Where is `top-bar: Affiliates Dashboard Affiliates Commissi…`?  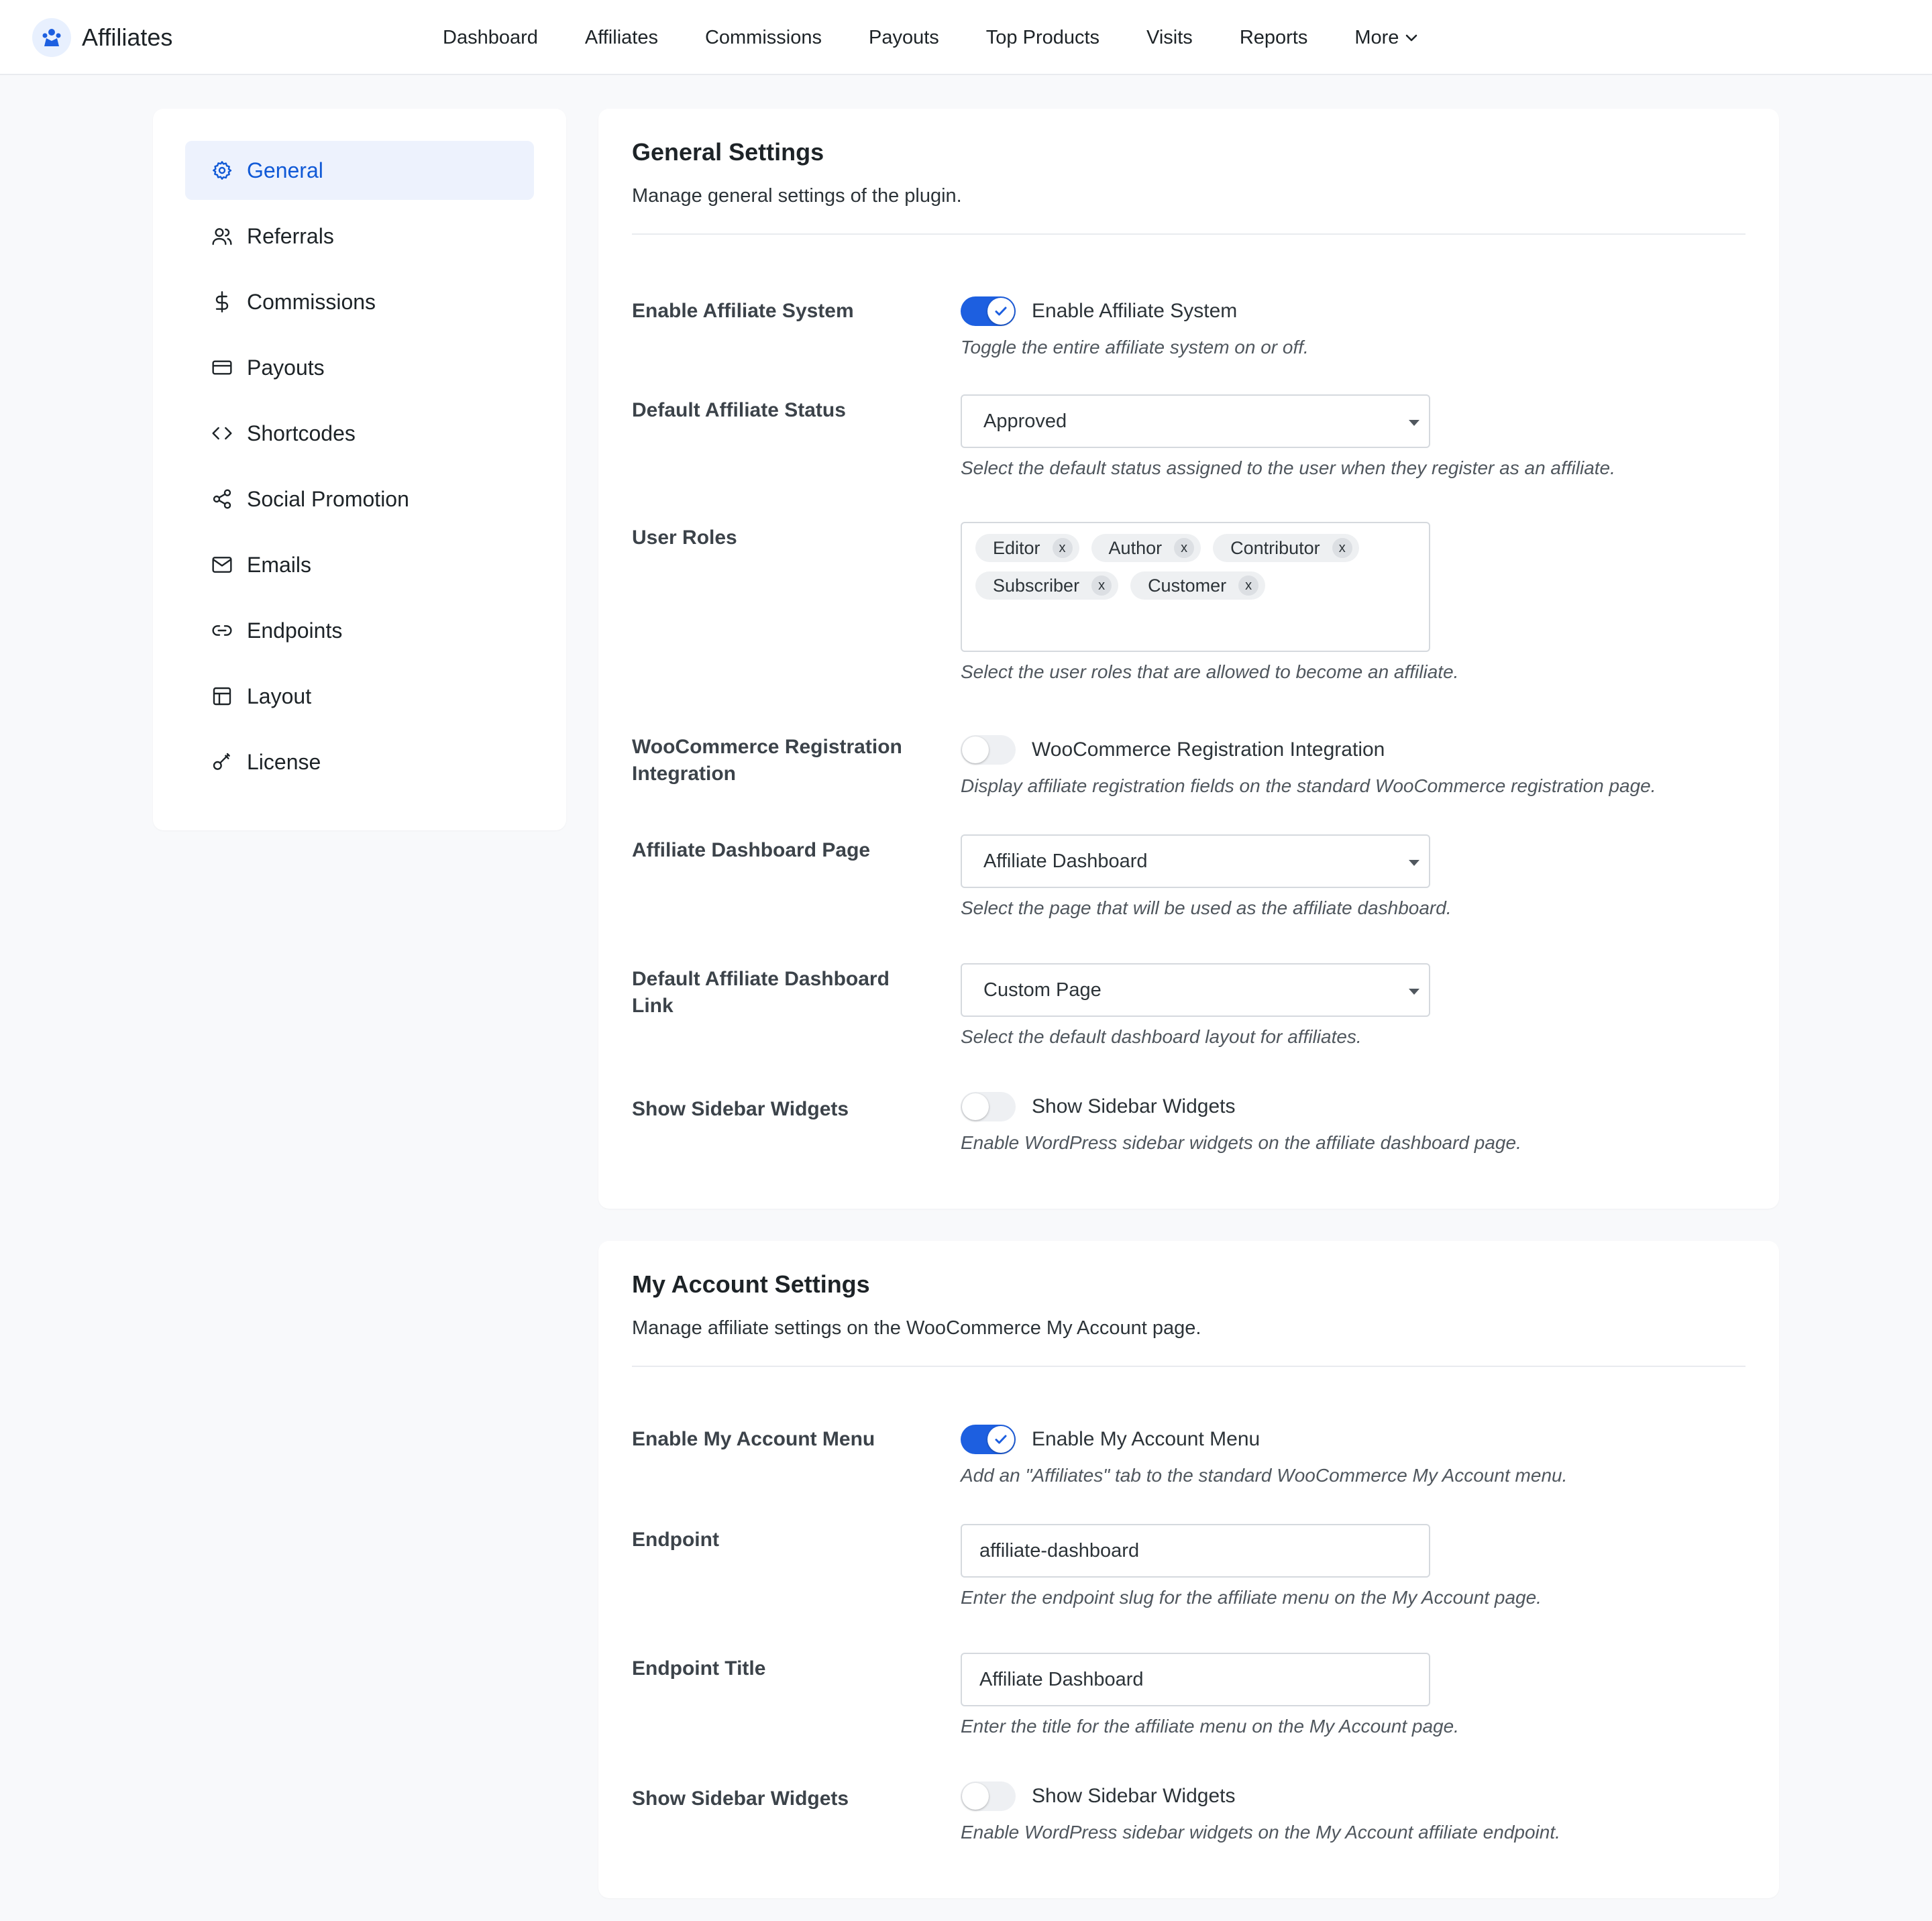 top-bar: Affiliates Dashboard Affiliates Commissi… is located at coordinates (966, 37).